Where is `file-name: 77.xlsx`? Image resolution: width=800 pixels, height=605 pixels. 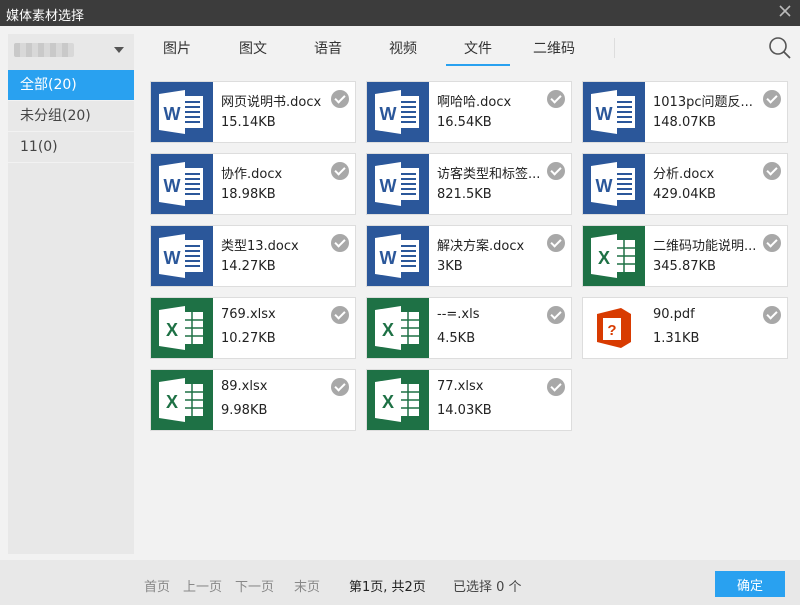 file-name: 77.xlsx is located at coordinates (460, 386).